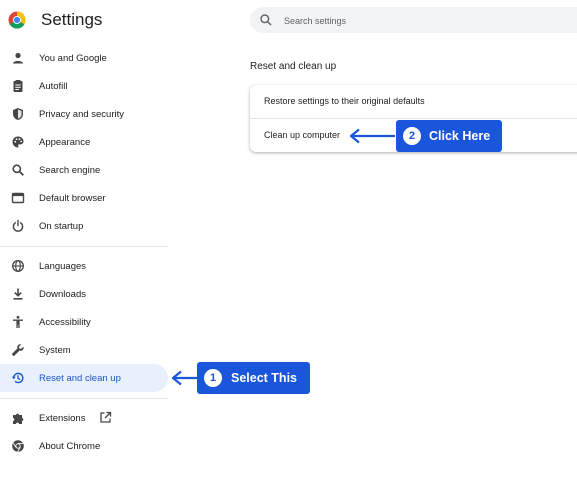 The image size is (577, 477). Describe the element at coordinates (18, 266) in the screenshot. I see `globe-icon` at that location.